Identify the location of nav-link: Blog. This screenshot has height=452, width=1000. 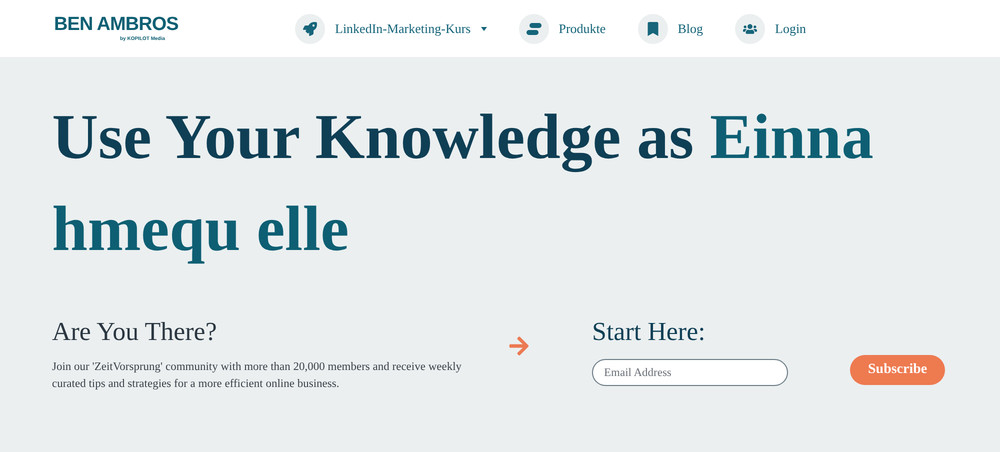
(670, 29).